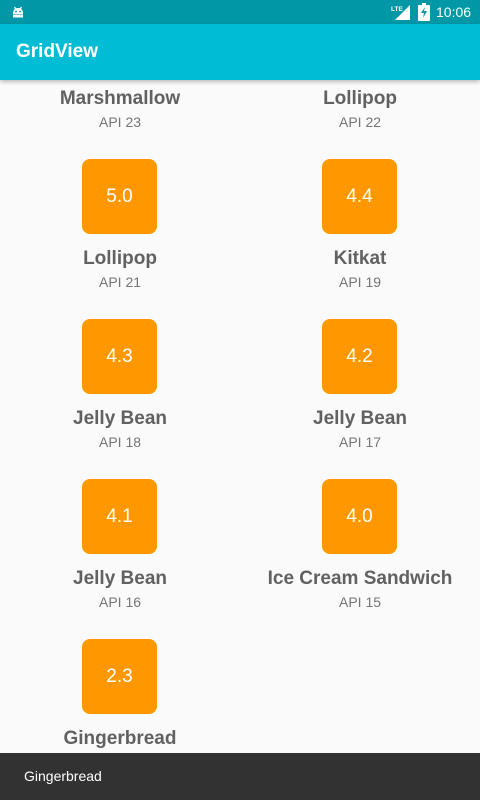  I want to click on grid-item: 4.3 Jelly Bean API 18, so click(120, 379).